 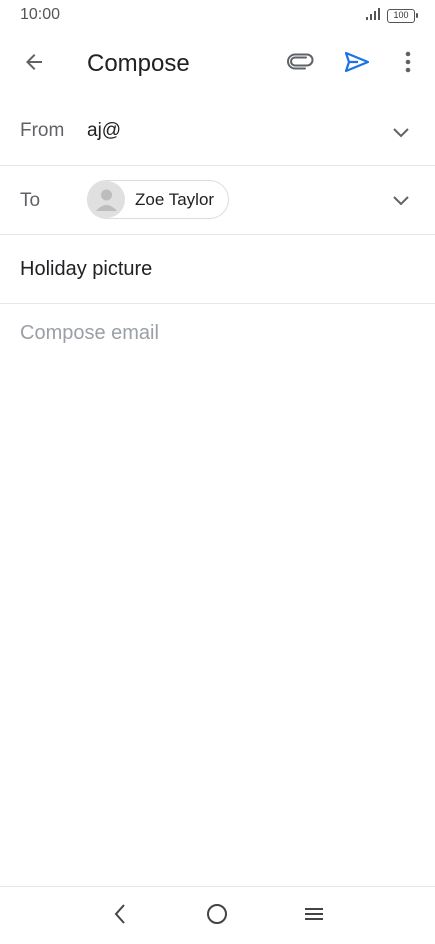 I want to click on more-options-button, so click(x=408, y=64).